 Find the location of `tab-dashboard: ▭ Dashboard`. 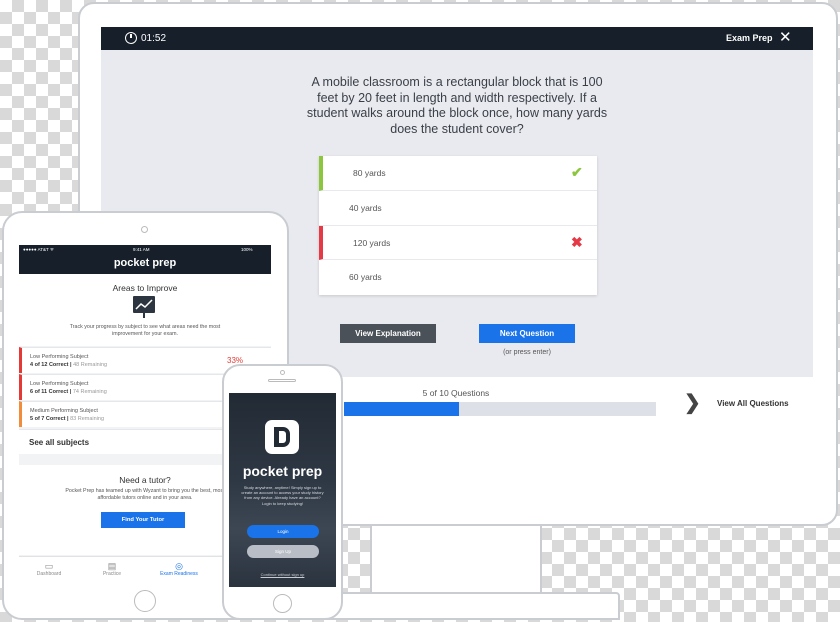

tab-dashboard: ▭ Dashboard is located at coordinates (49, 569).